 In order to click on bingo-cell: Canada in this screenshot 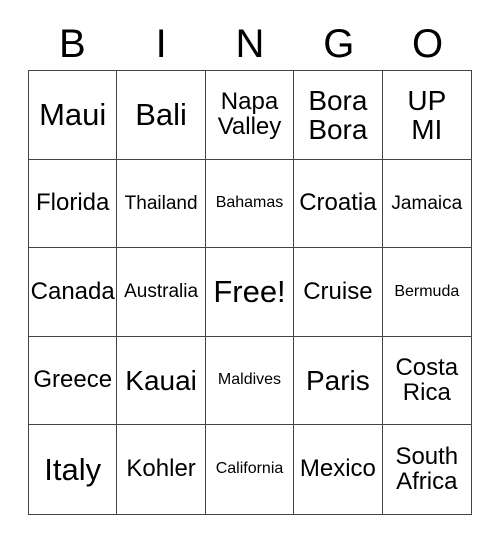, I will do `click(73, 292)`.